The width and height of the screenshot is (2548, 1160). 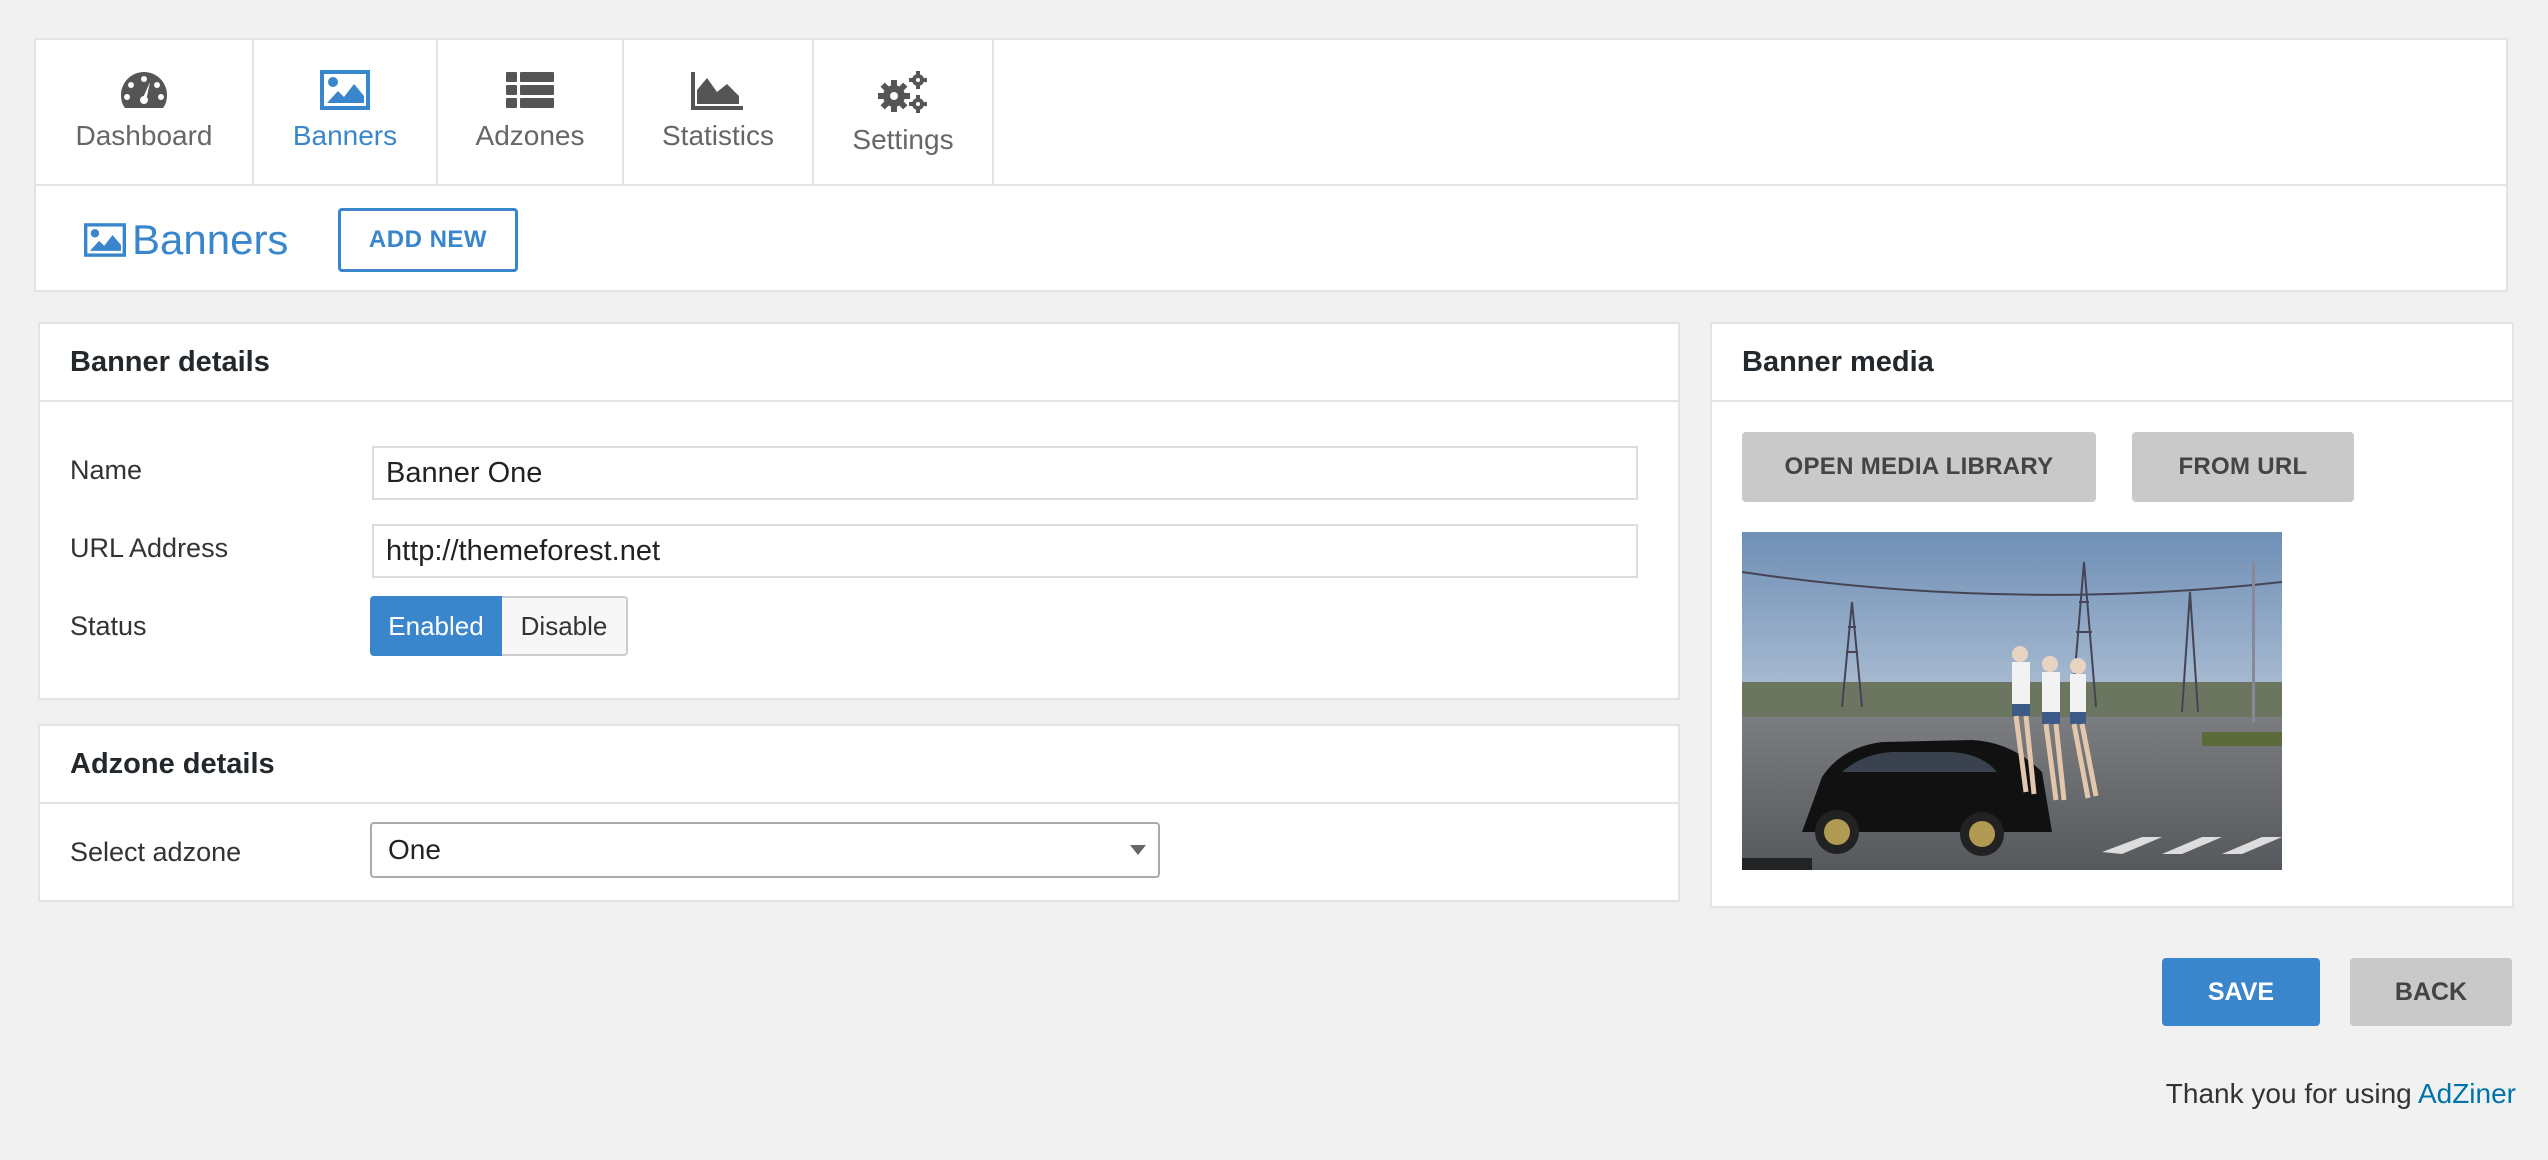 I want to click on tab-label: Statistics, so click(x=718, y=135).